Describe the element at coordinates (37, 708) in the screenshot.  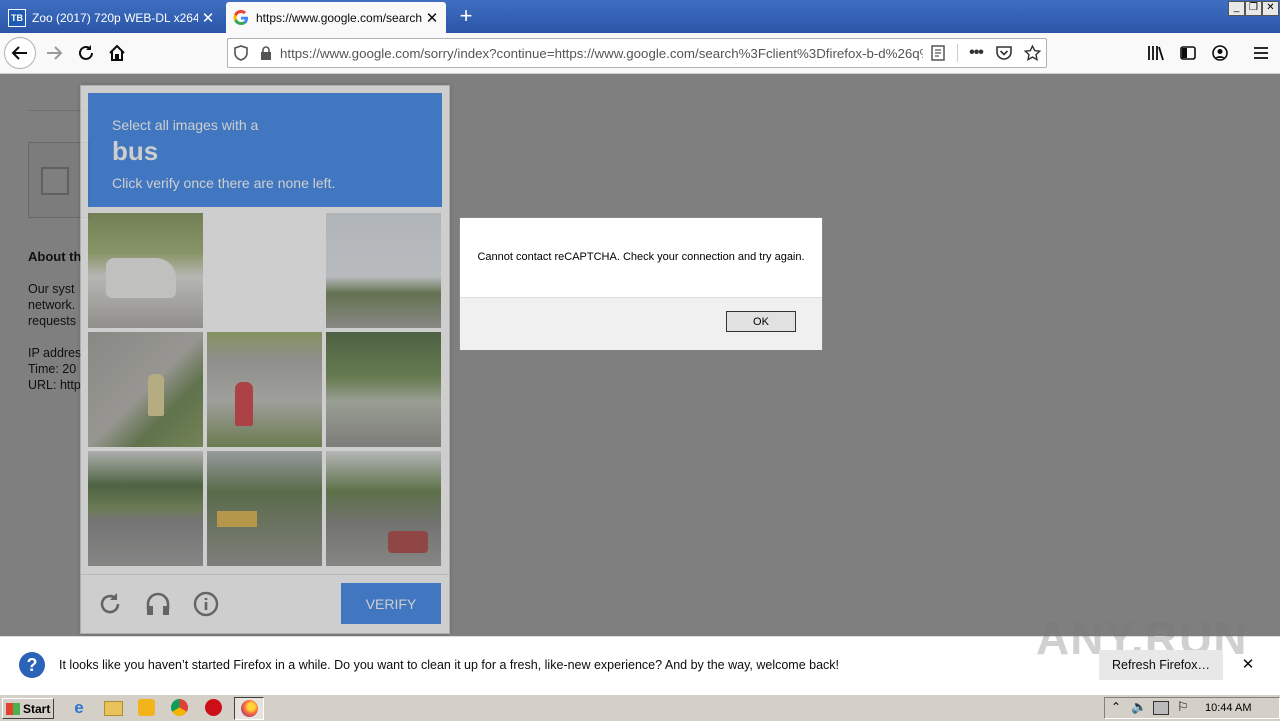
I see `start-label: Start` at that location.